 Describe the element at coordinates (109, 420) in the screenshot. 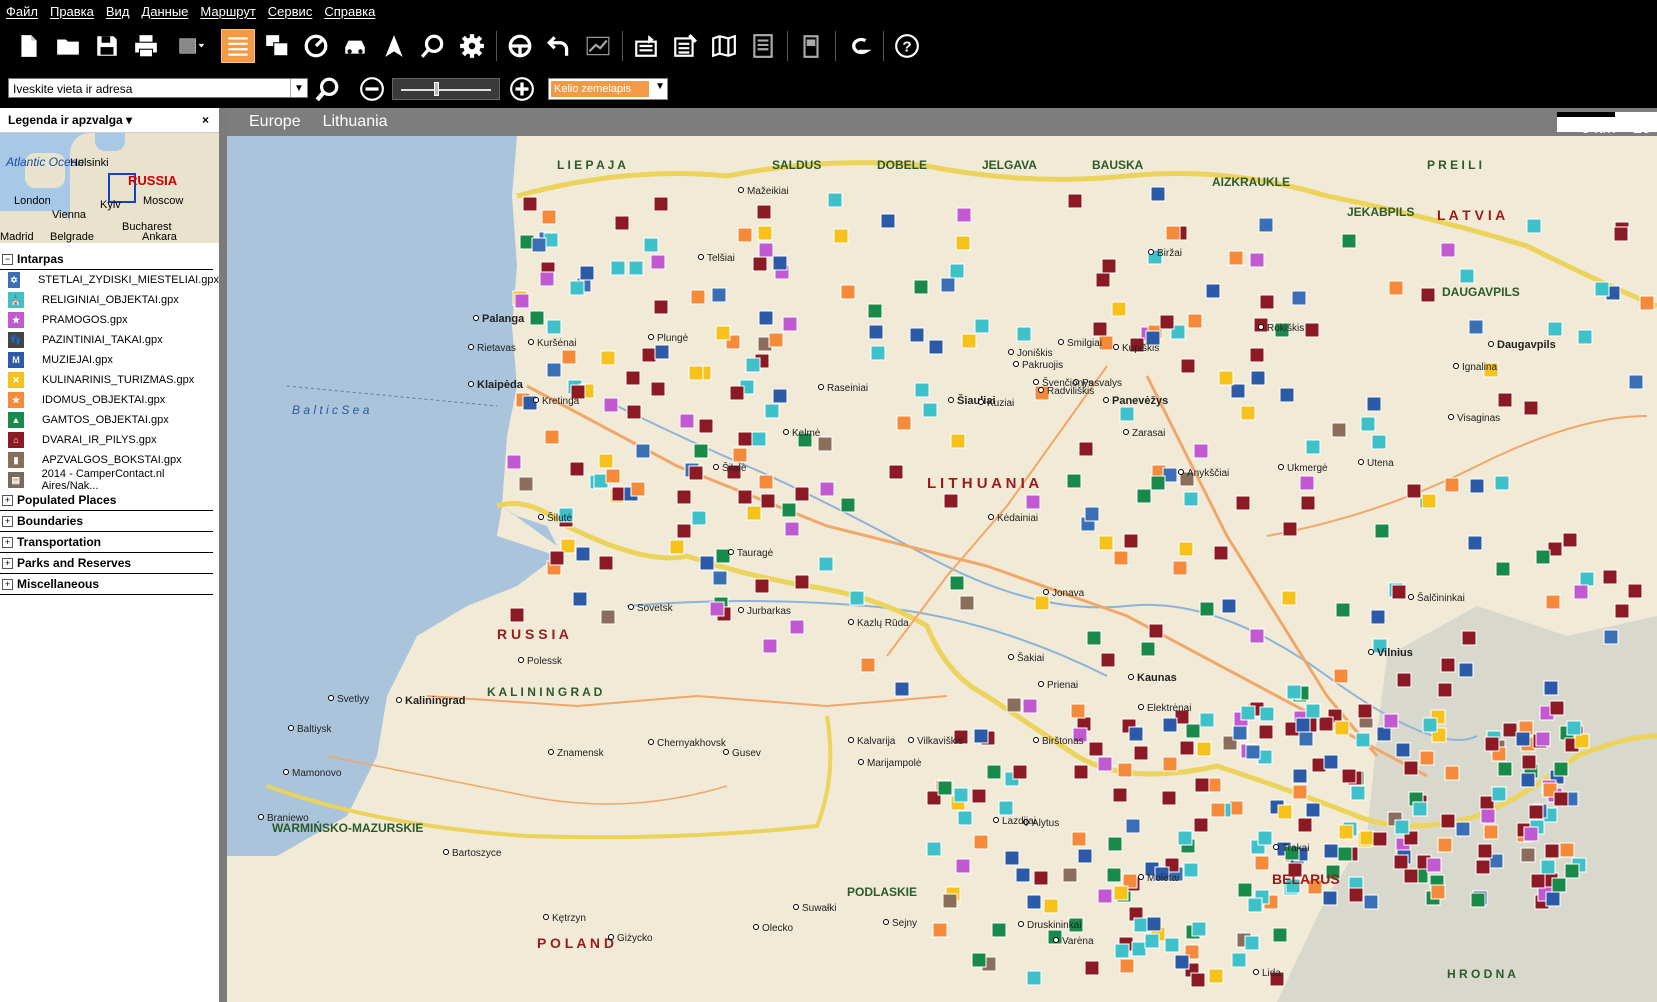

I see `layer-item: ▲ GAMTOS_OBJEKTAI.gpx` at that location.